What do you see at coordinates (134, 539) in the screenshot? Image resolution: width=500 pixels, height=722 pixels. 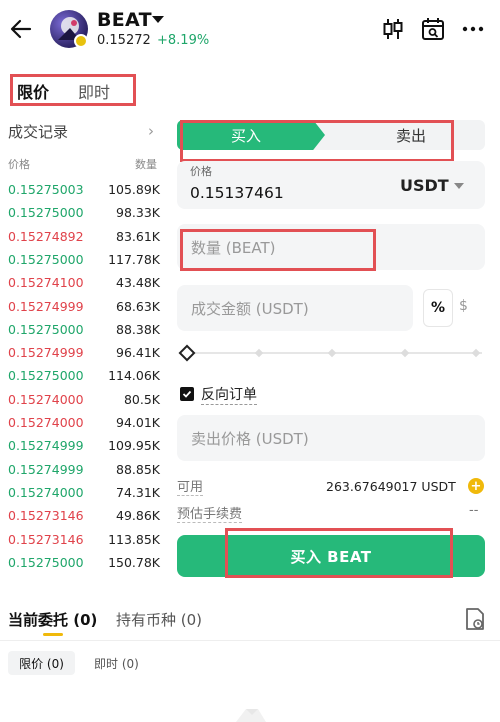 I see `trade-qty: 113.85K` at bounding box center [134, 539].